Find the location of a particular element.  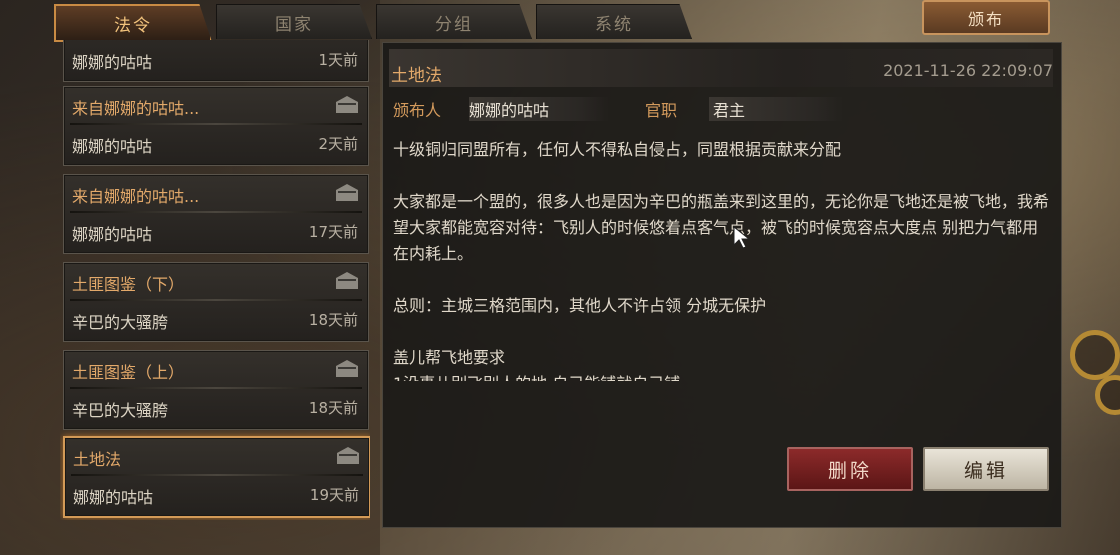

list-item: 土匪图鉴（上） 辛巴的大骚胯 18天前 is located at coordinates (216, 390).